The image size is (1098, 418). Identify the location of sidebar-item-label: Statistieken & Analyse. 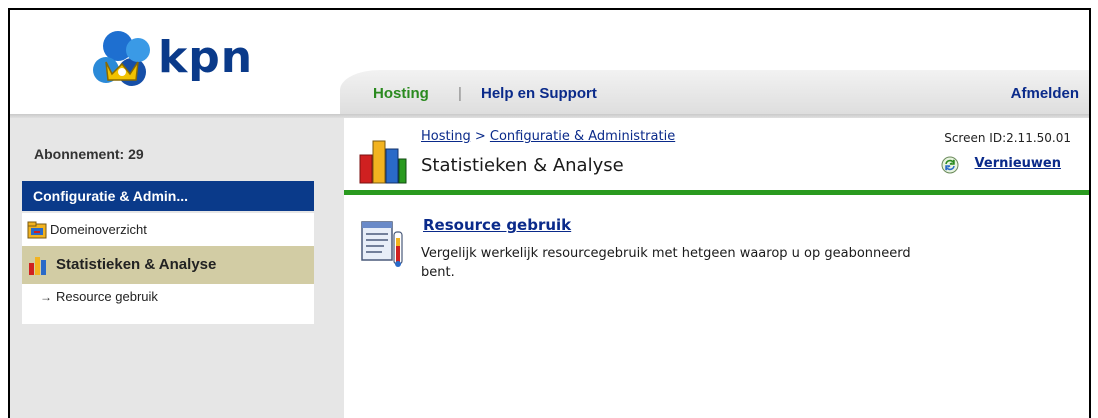
(136, 264).